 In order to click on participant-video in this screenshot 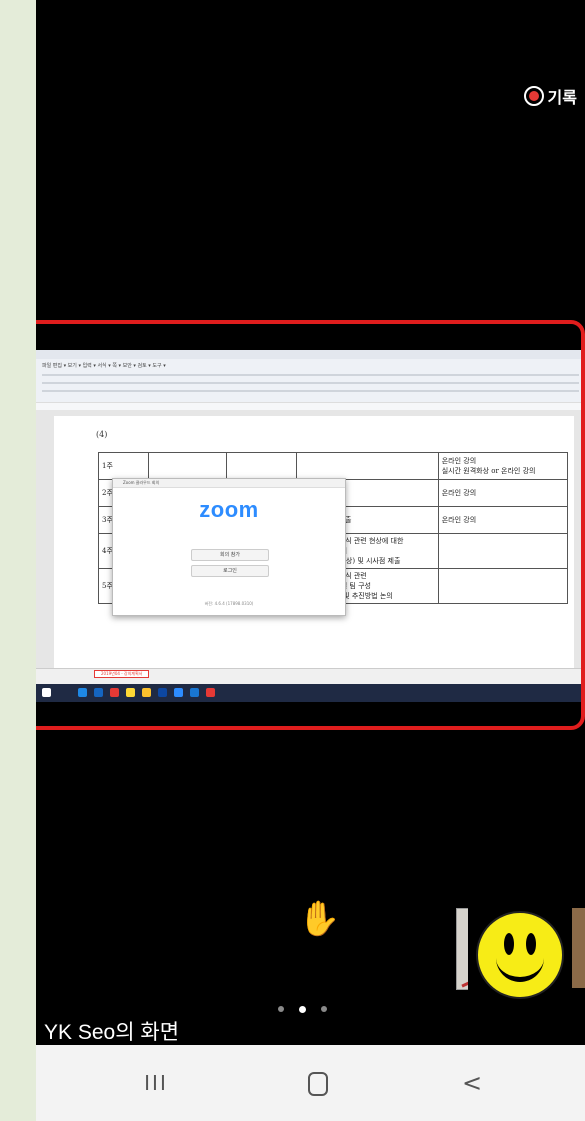, I will do `click(520, 962)`.